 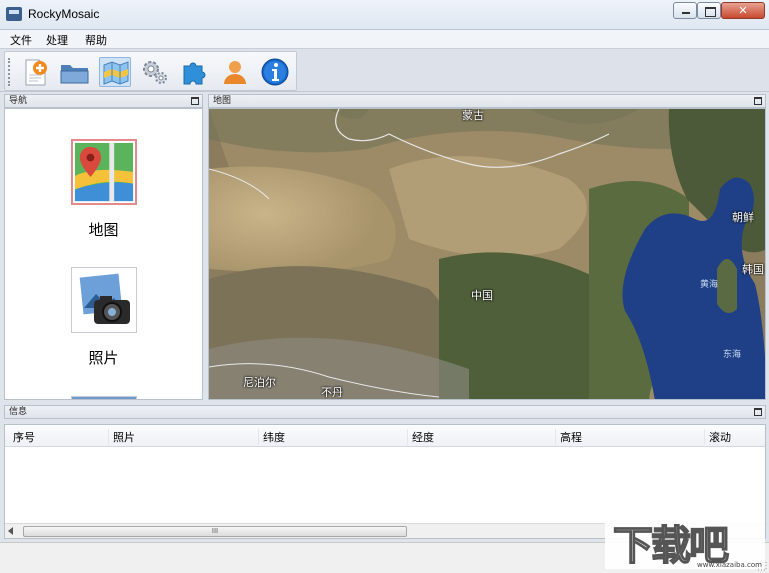 What do you see at coordinates (21, 40) in the screenshot?
I see `menu-file: 文件` at bounding box center [21, 40].